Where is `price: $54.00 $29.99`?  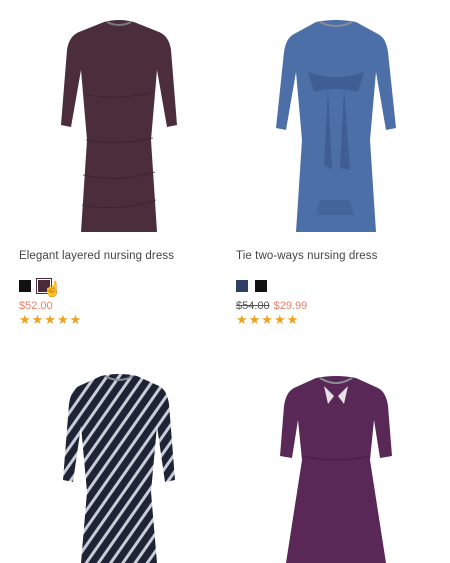
price: $54.00 $29.99 is located at coordinates (336, 306).